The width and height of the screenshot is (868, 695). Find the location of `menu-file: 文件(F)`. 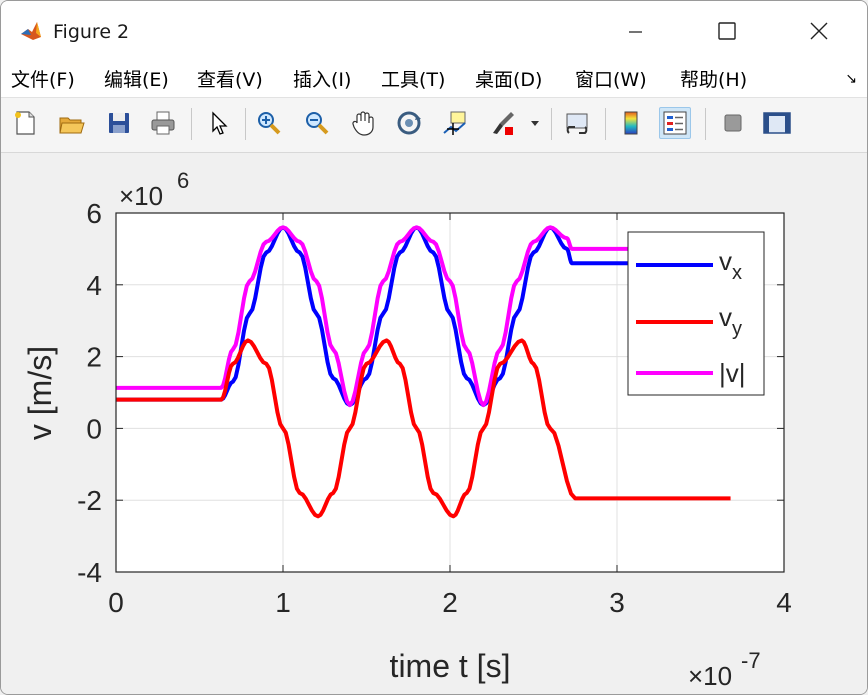

menu-file: 文件(F) is located at coordinates (43, 80).